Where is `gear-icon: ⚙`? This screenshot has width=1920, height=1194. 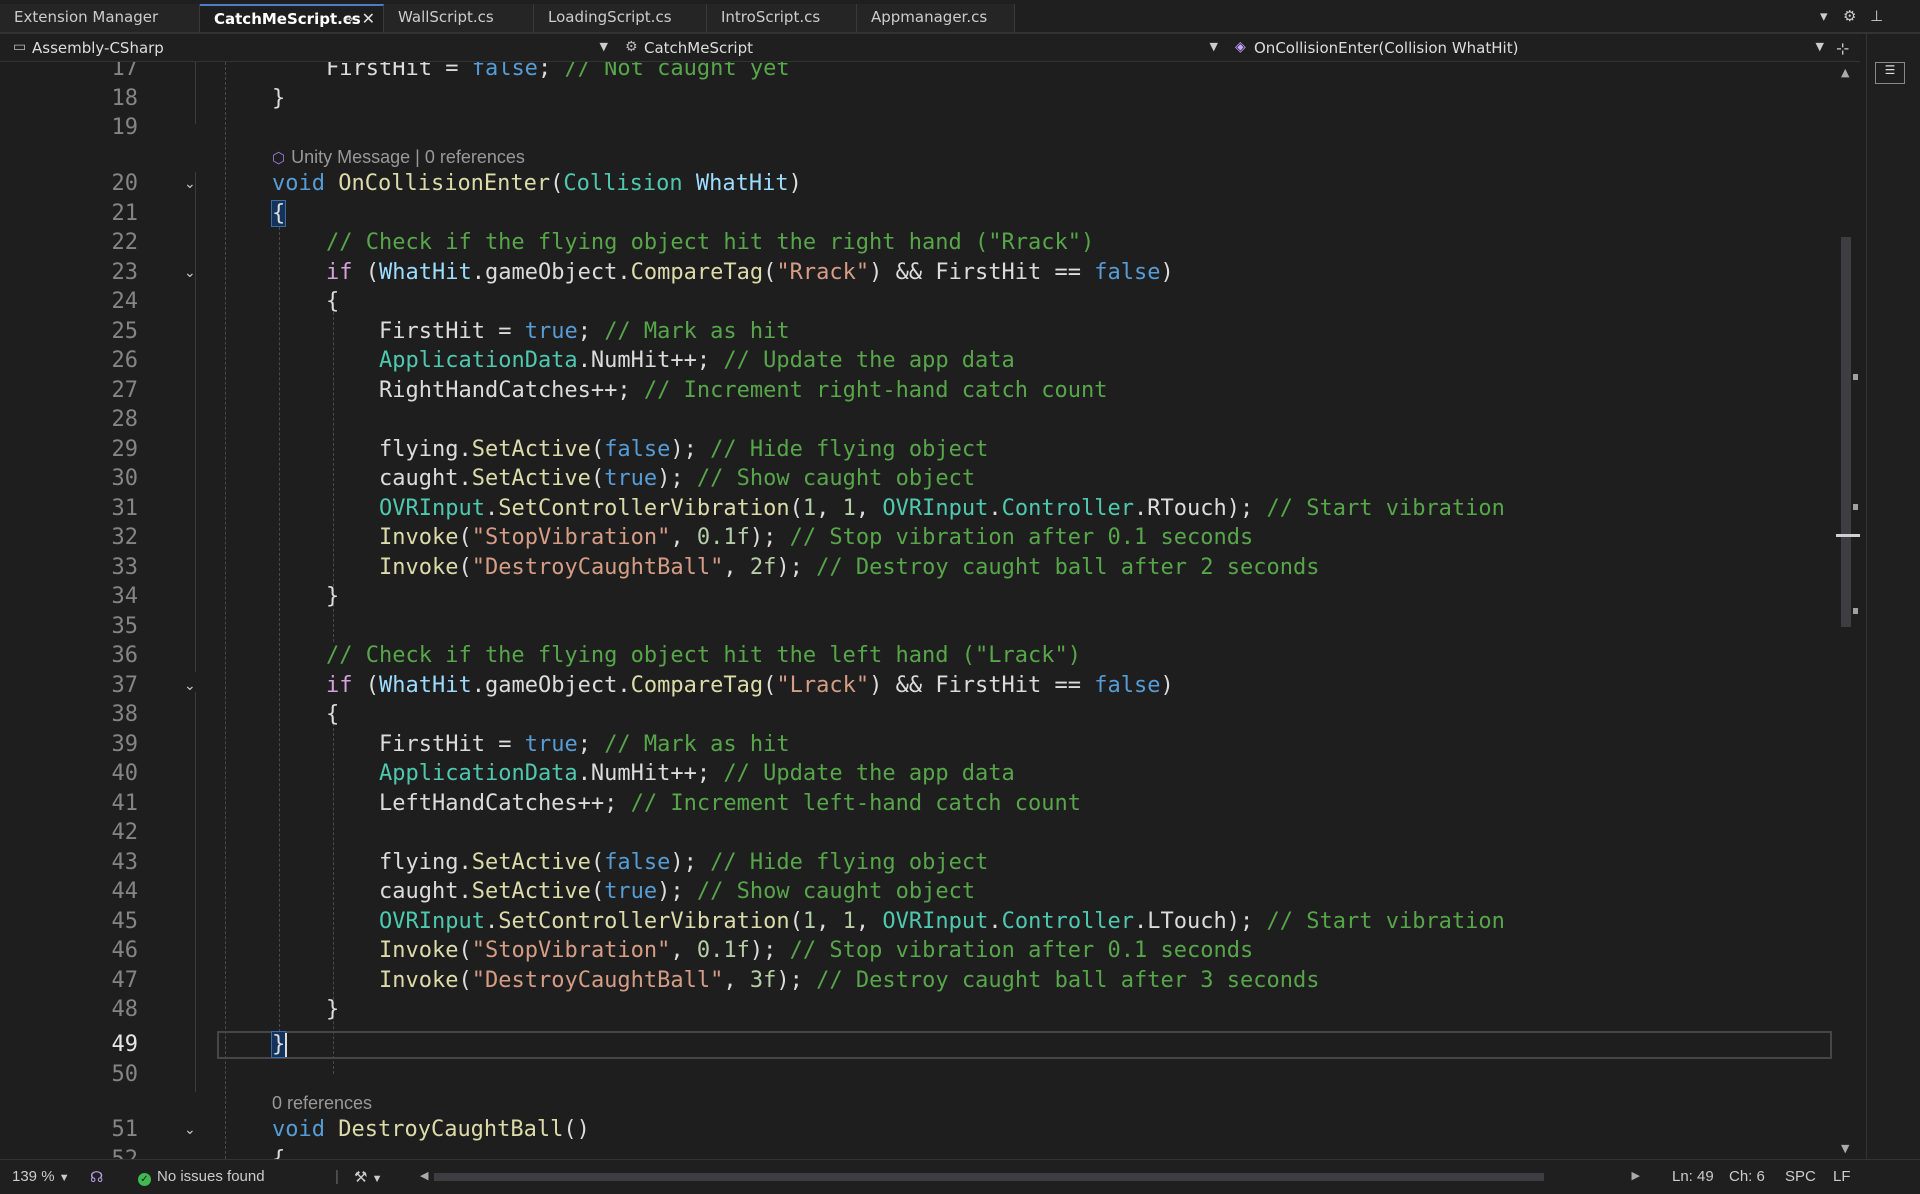
gear-icon: ⚙ is located at coordinates (1849, 16).